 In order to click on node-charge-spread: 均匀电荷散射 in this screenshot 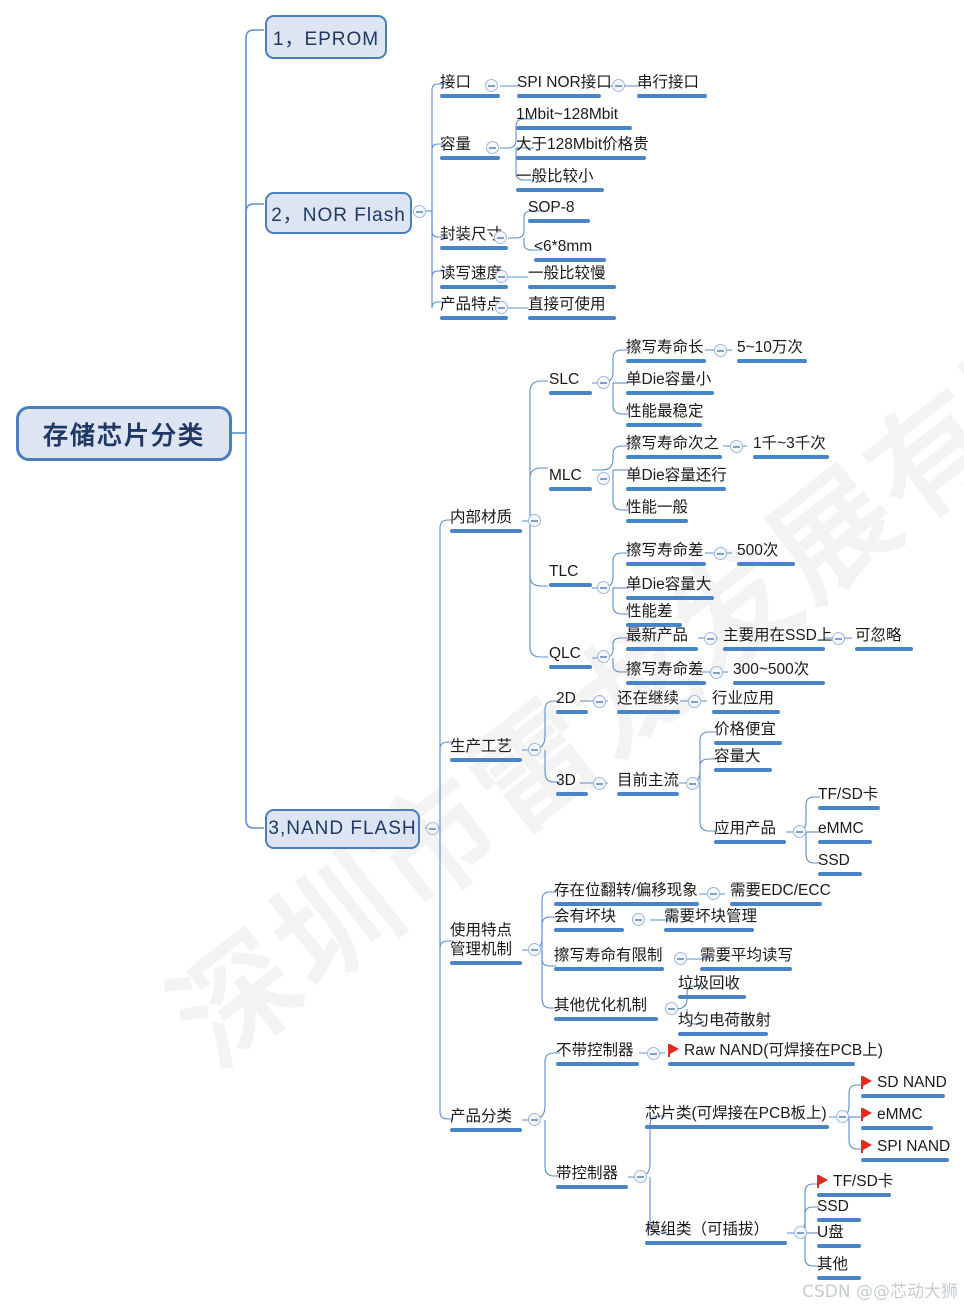, I will do `click(724, 1025)`.